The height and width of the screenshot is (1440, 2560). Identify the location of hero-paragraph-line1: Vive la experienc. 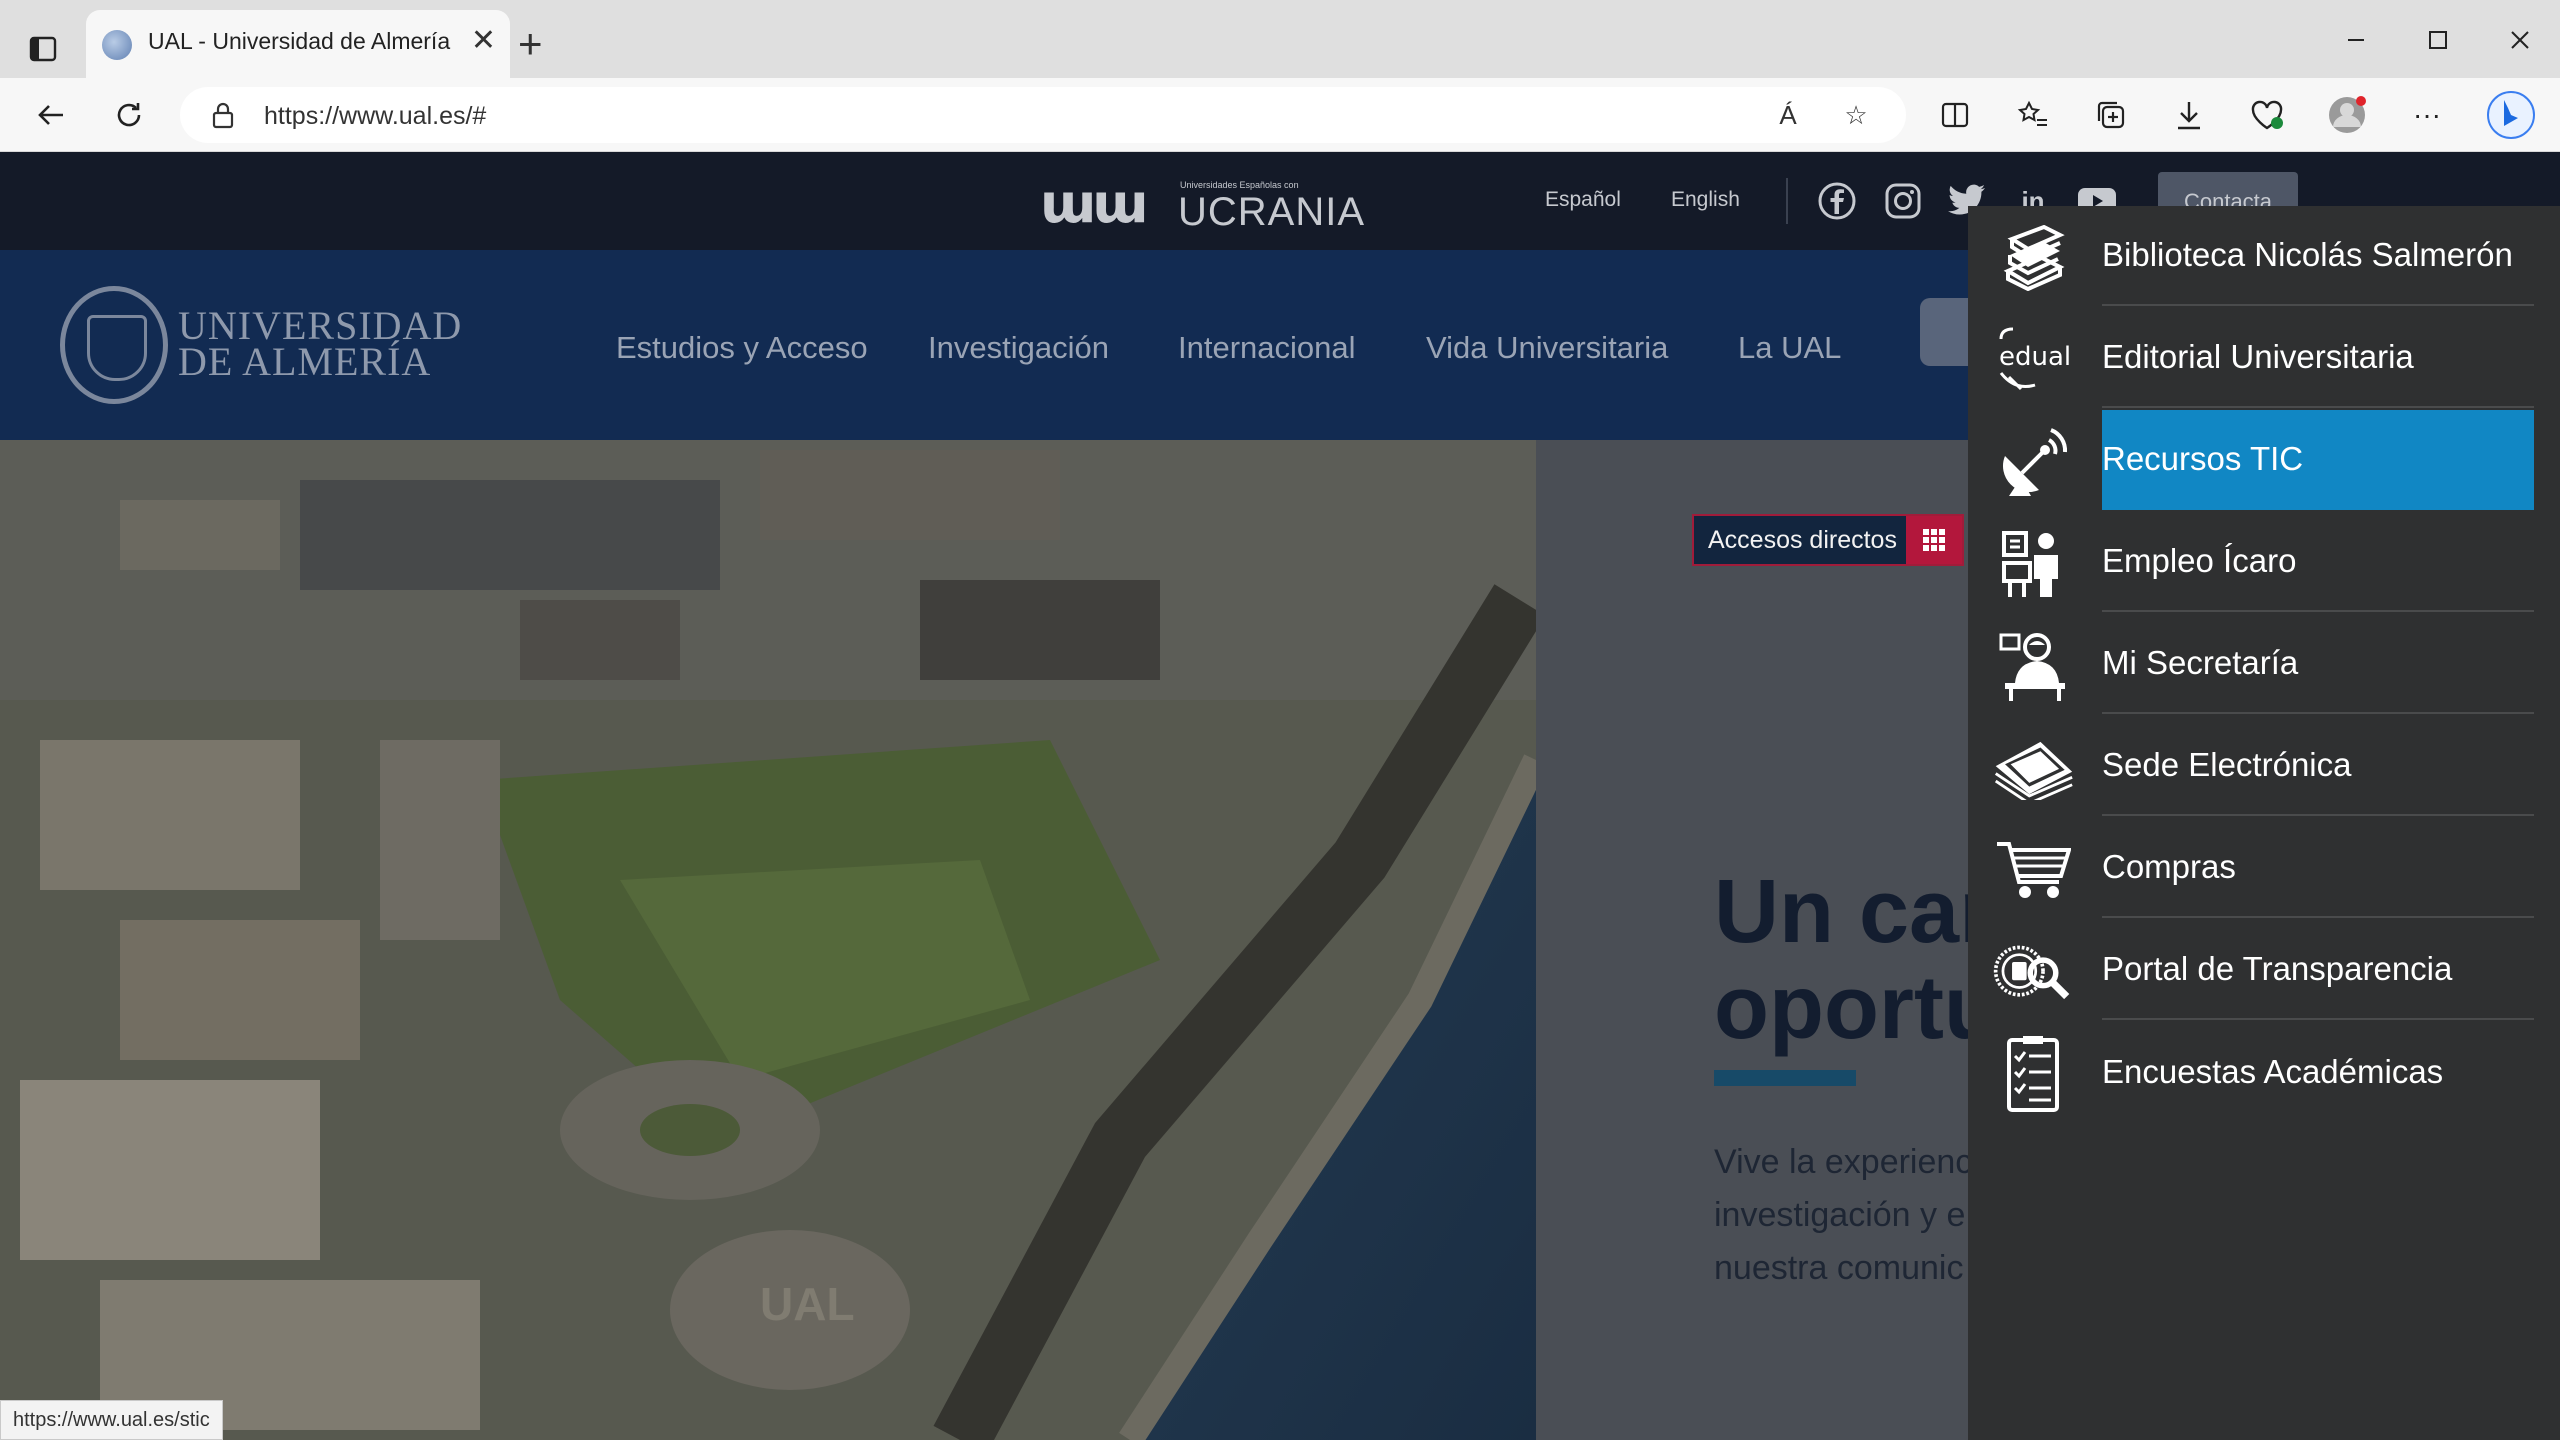
(1843, 1162).